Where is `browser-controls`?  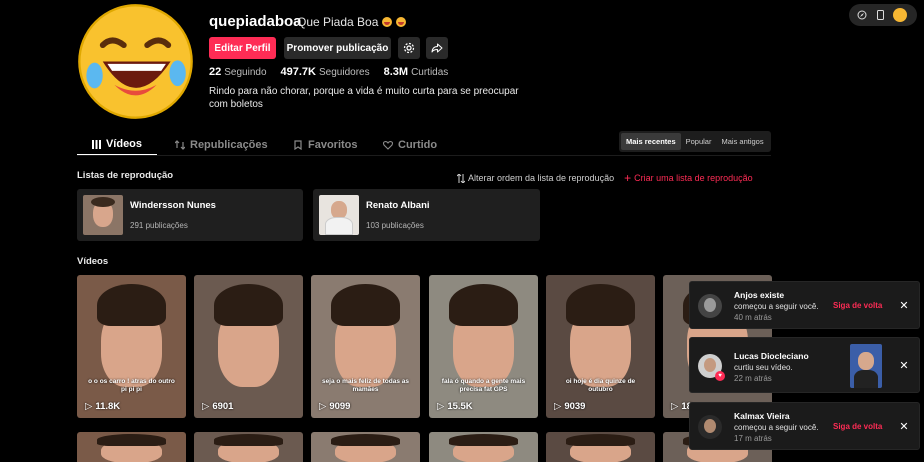
browser-controls is located at coordinates (883, 15).